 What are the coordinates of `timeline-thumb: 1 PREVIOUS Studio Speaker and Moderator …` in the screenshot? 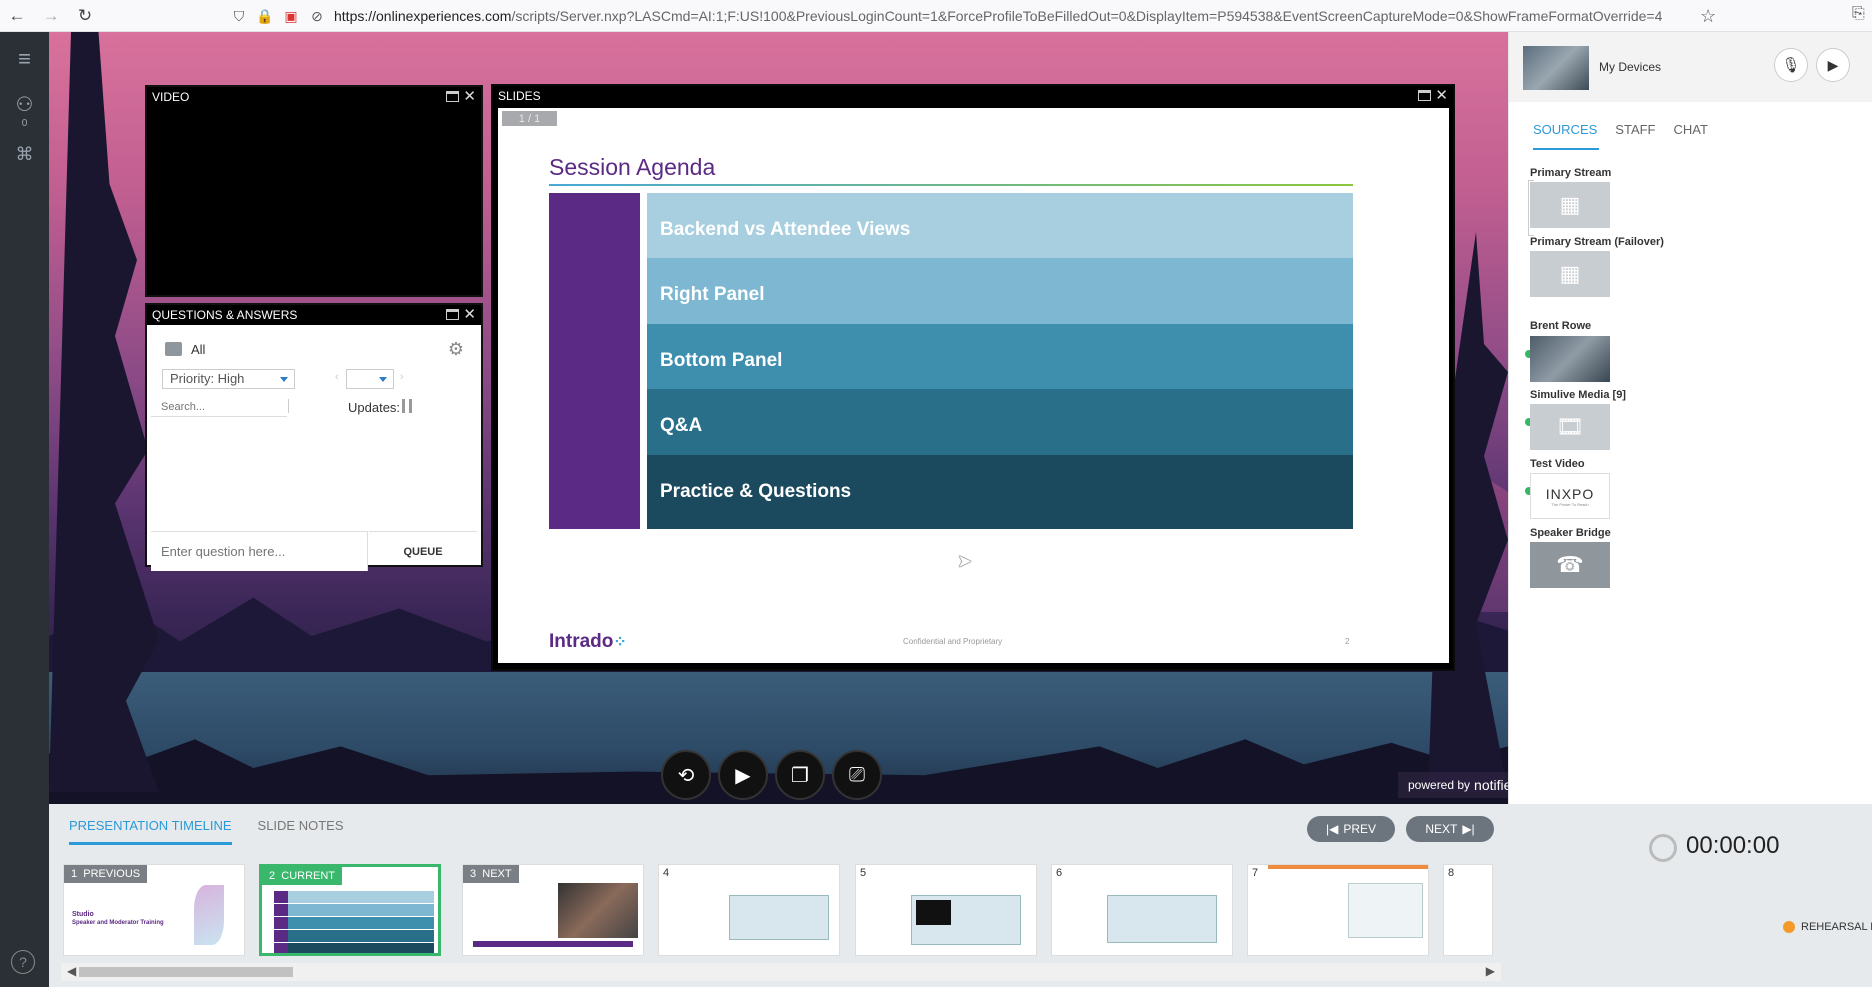 It's located at (154, 910).